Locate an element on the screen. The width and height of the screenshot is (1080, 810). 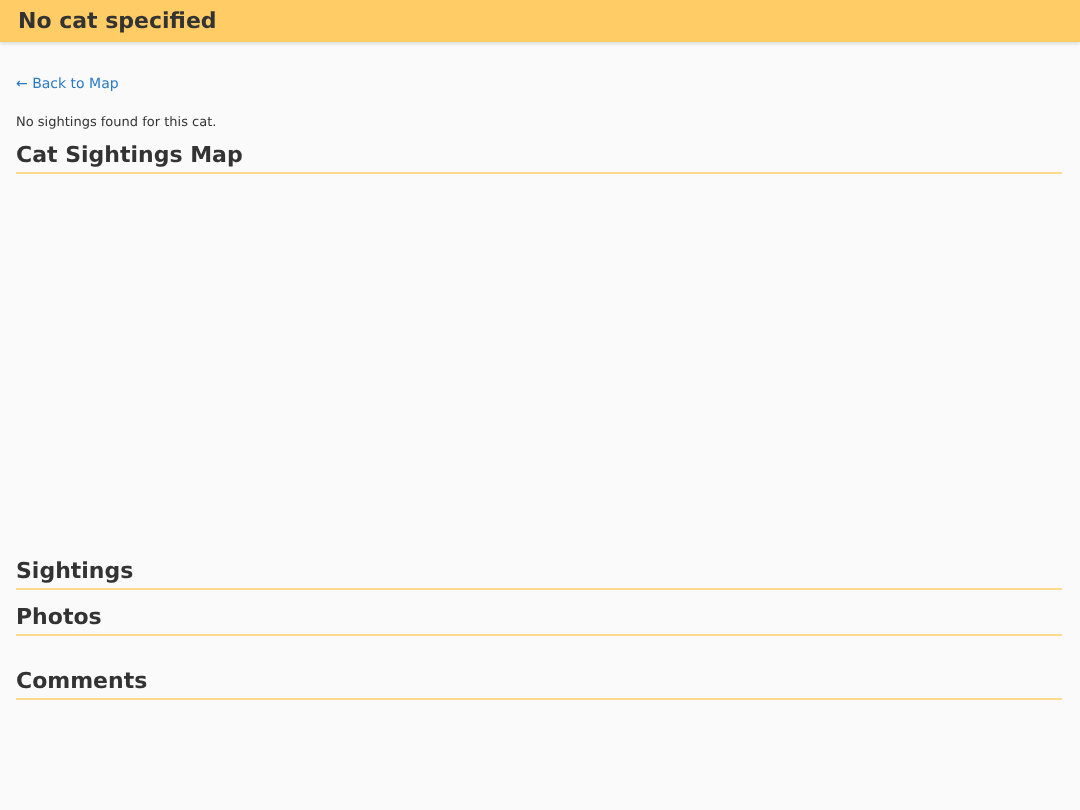
section-heading: Photos is located at coordinates (539, 620).